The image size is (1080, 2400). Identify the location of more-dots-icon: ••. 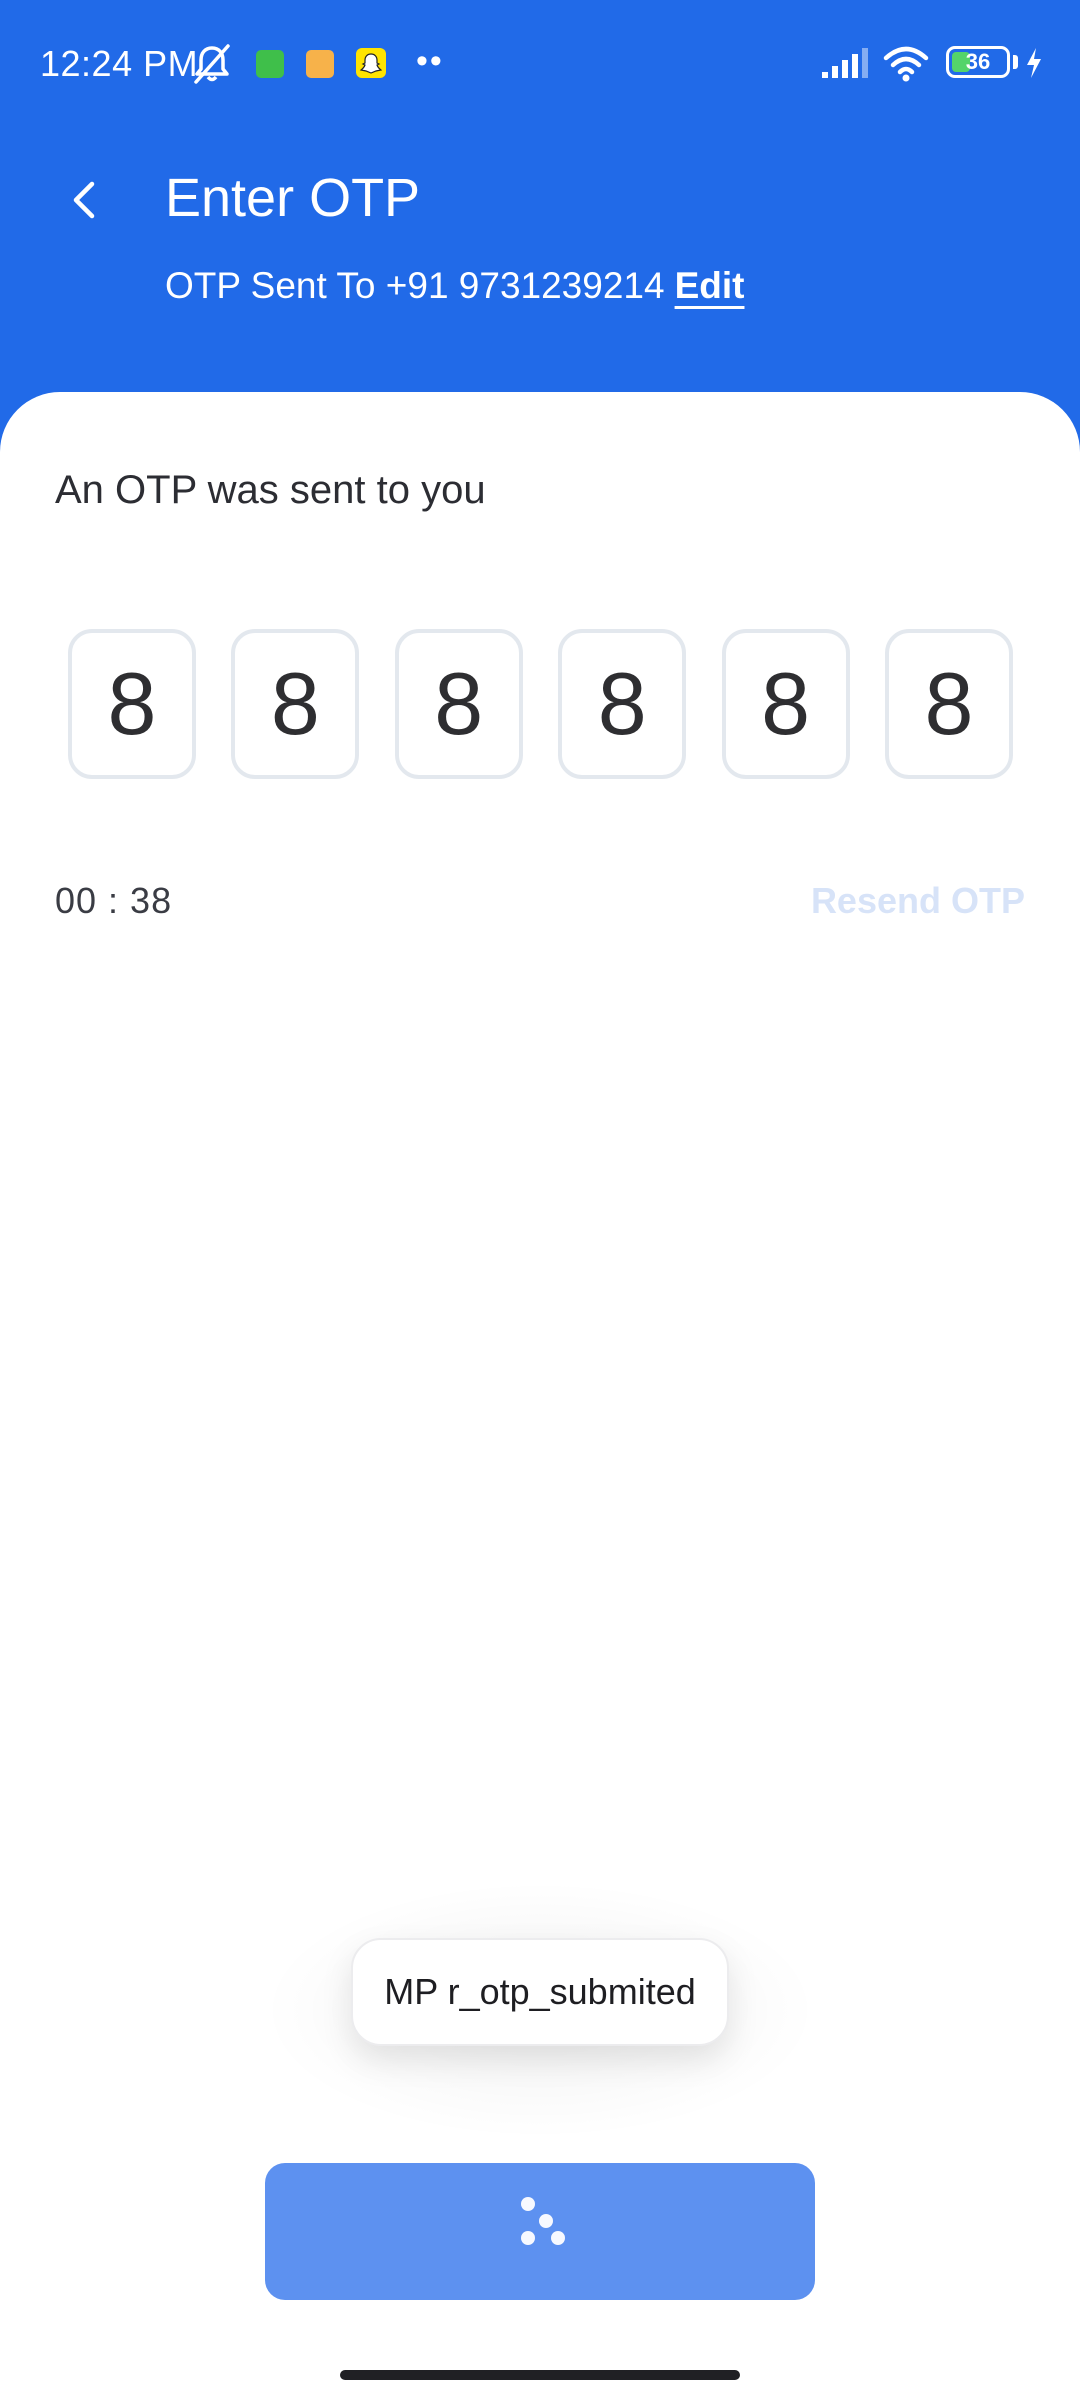
(430, 61).